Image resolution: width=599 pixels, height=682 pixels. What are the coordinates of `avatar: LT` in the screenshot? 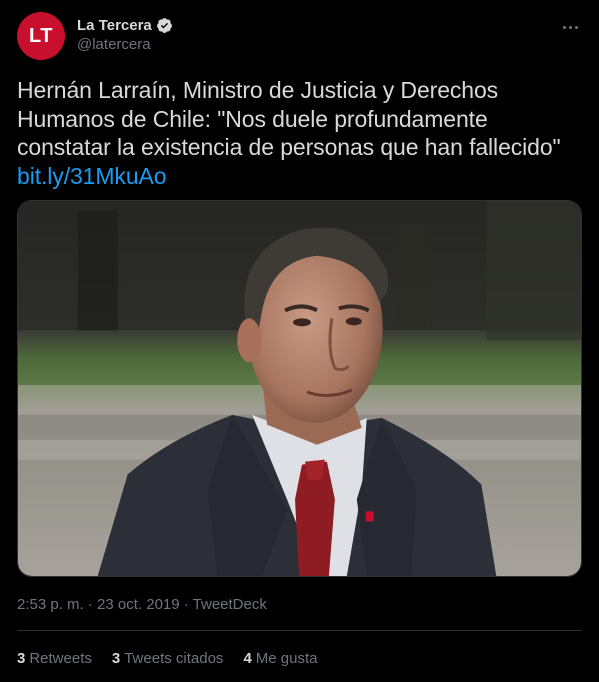 It's located at (41, 36).